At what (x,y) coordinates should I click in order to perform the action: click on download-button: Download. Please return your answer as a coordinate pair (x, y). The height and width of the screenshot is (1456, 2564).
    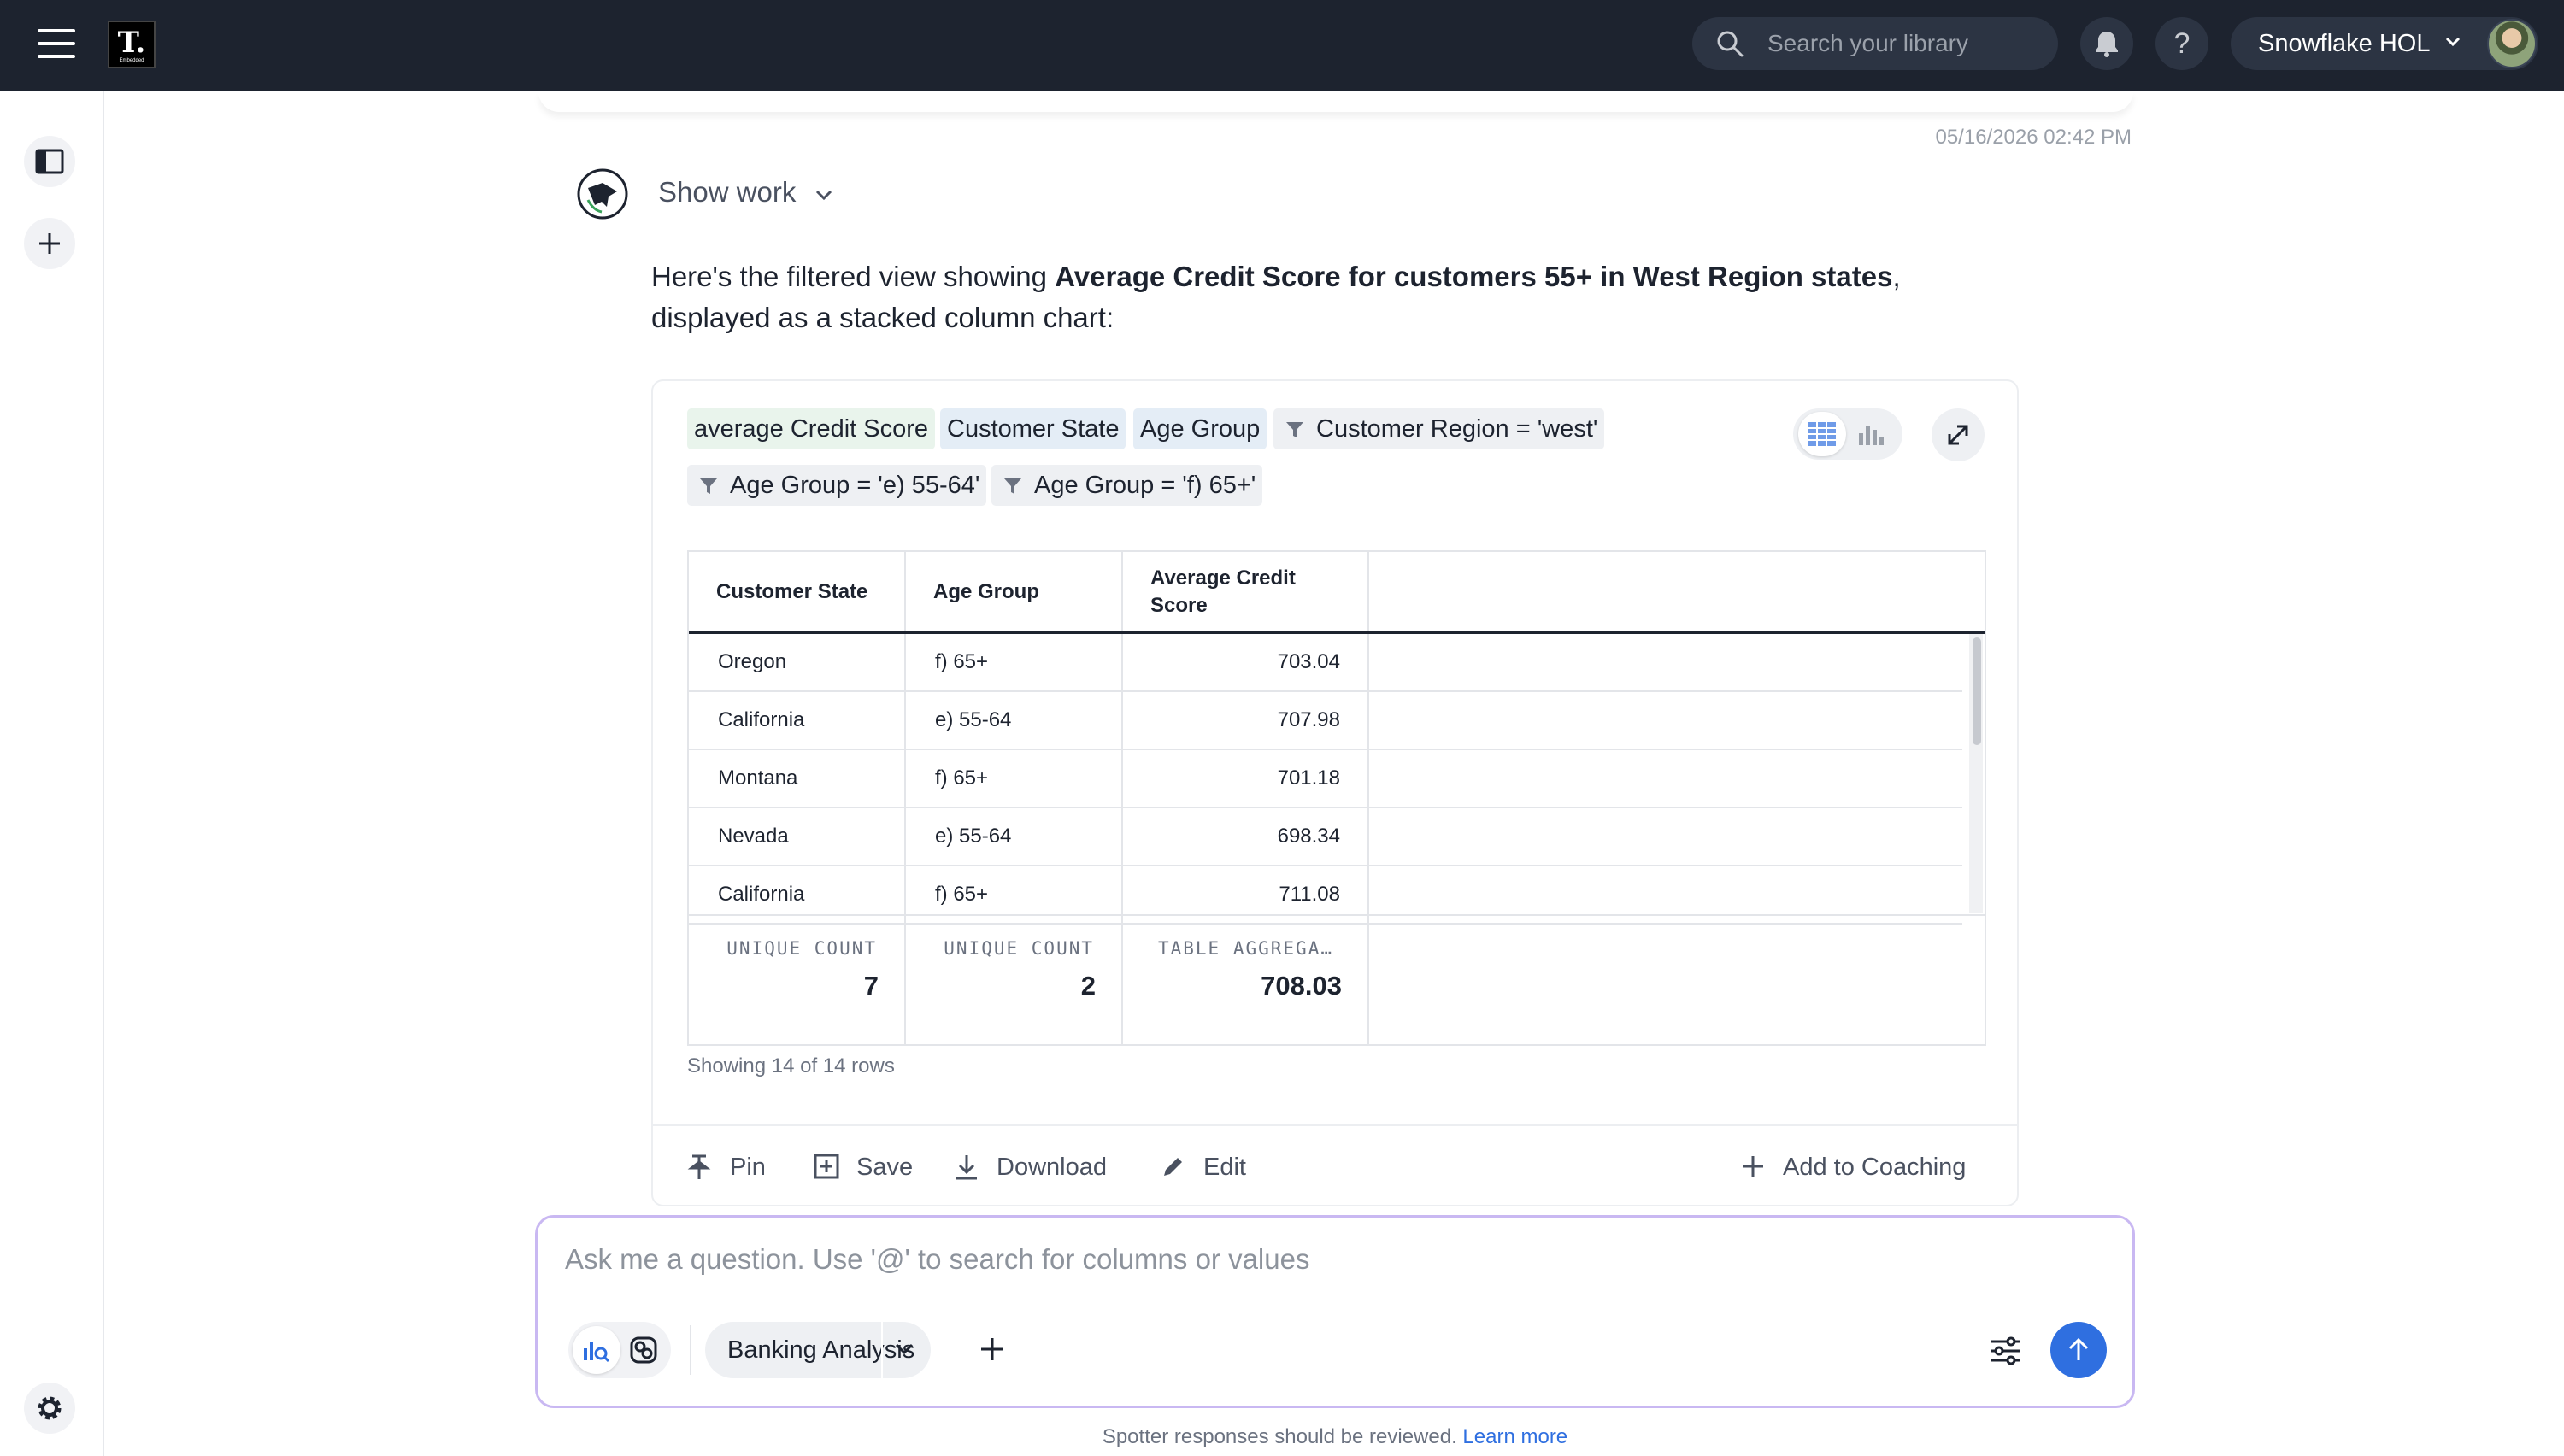
    Looking at the image, I should click on (1030, 1167).